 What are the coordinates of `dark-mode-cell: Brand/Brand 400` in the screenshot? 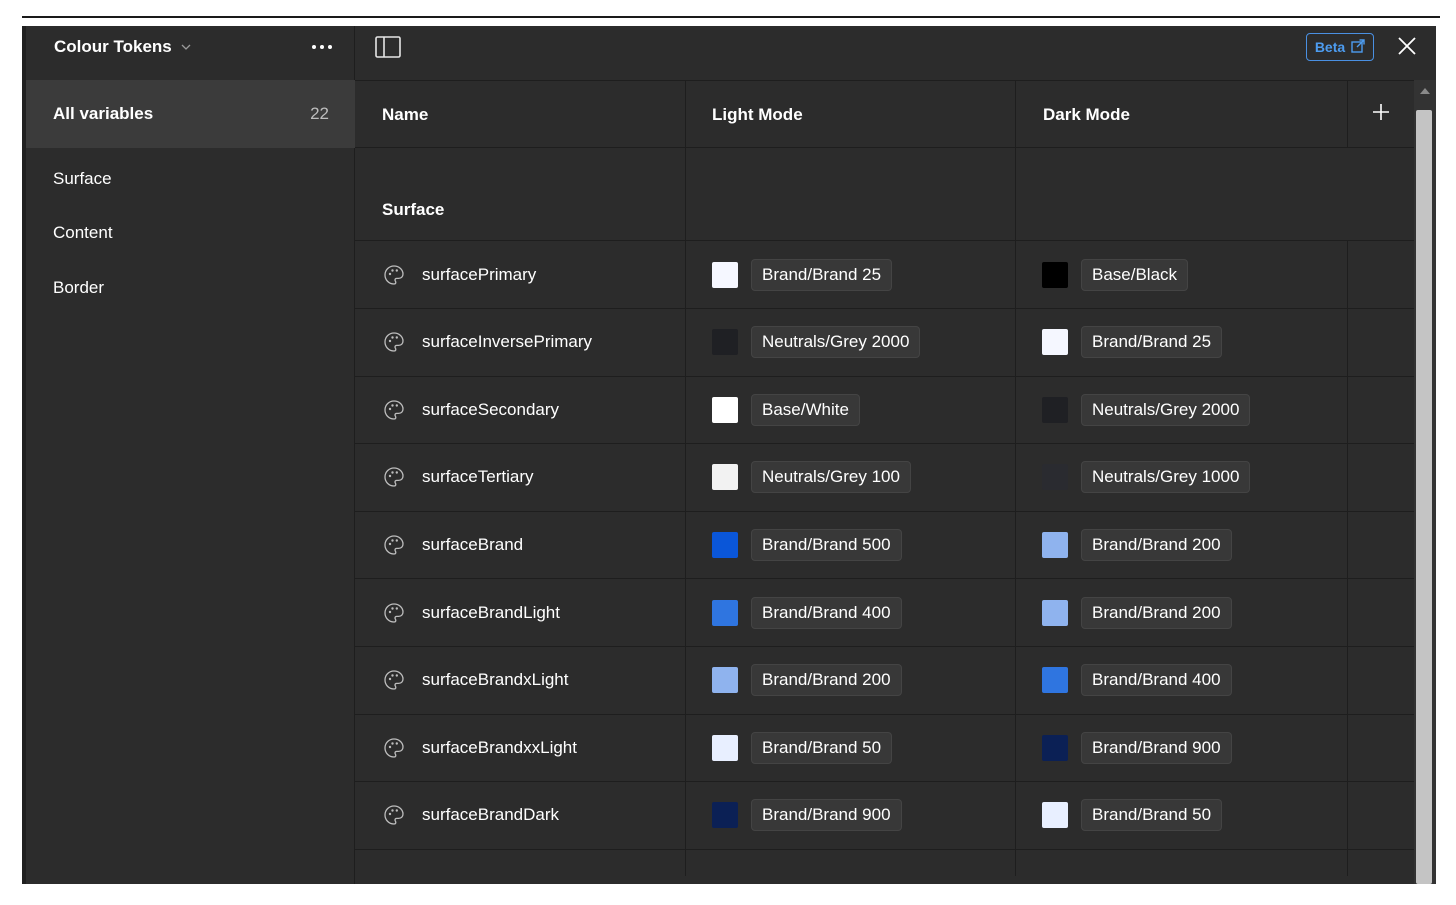 It's located at (1137, 680).